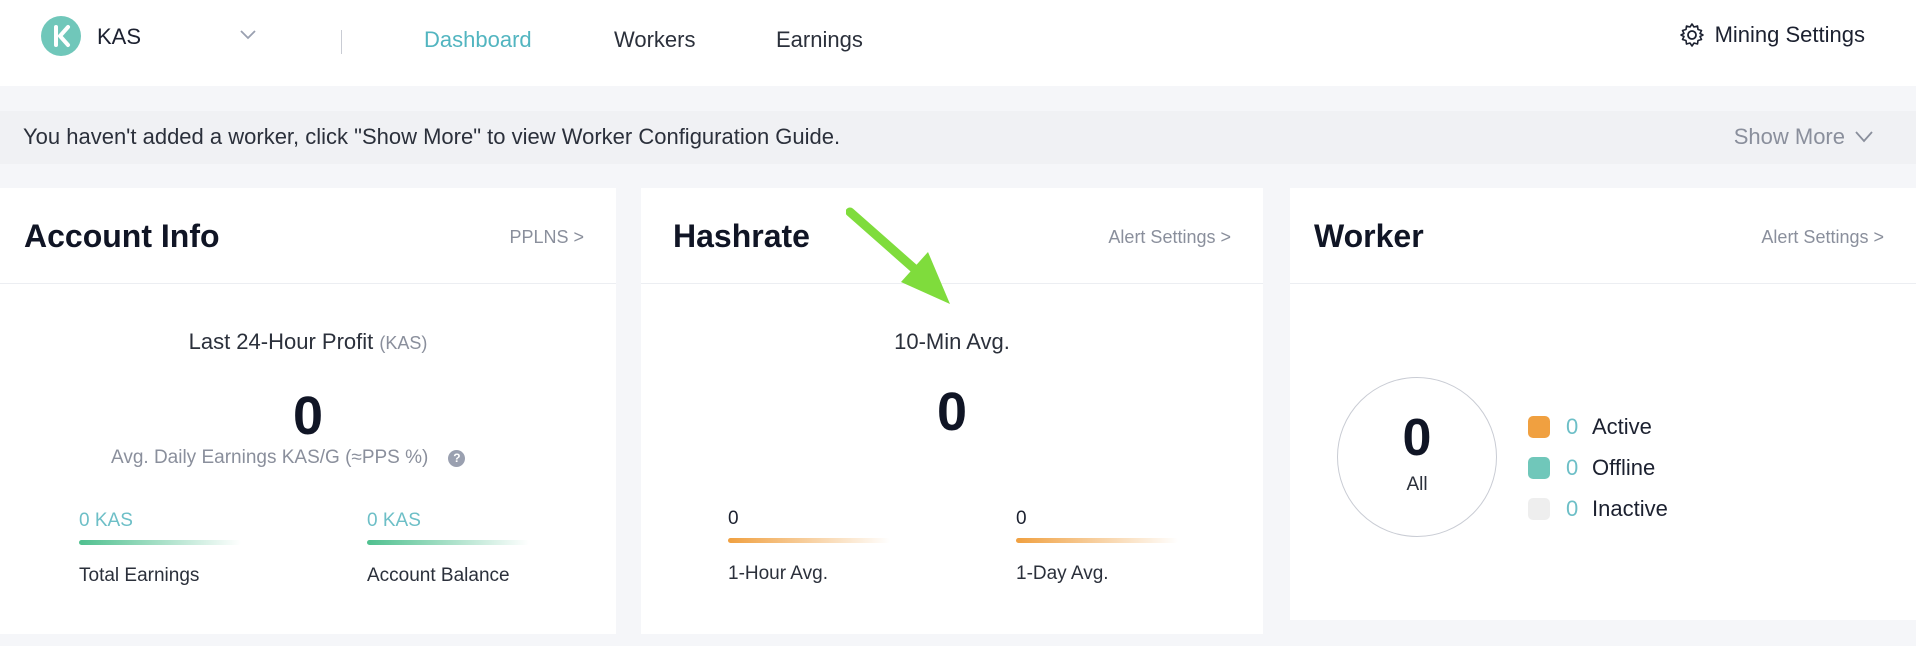 The width and height of the screenshot is (1916, 646). Describe the element at coordinates (457, 458) in the screenshot. I see `help-icon: ?` at that location.